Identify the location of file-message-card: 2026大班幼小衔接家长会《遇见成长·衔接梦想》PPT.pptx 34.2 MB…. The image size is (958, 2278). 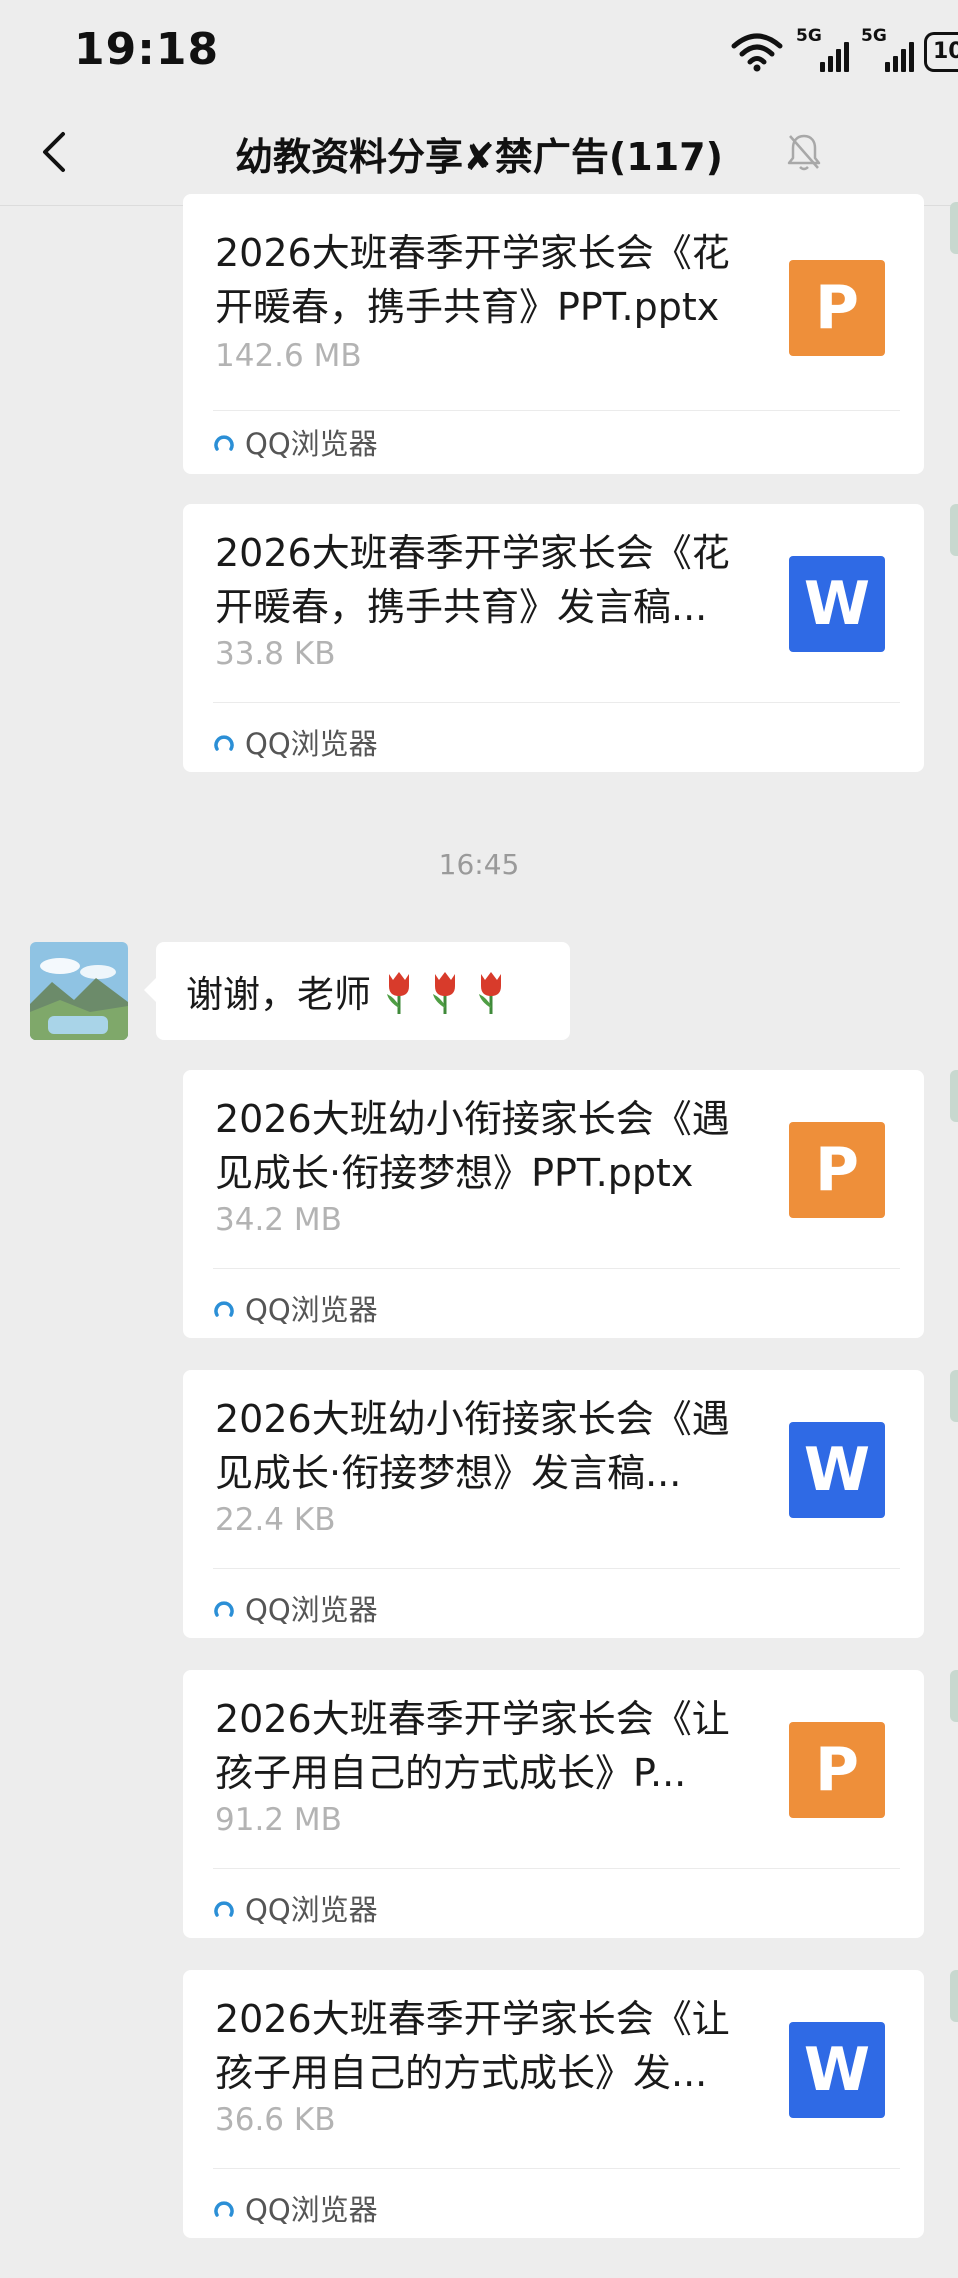
(553, 1204).